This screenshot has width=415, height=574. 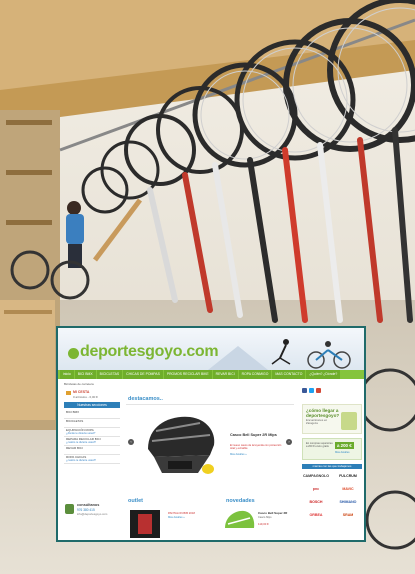 What do you see at coordinates (342, 452) in the screenshot?
I see `free-shipping-link: Más detalles` at bounding box center [342, 452].